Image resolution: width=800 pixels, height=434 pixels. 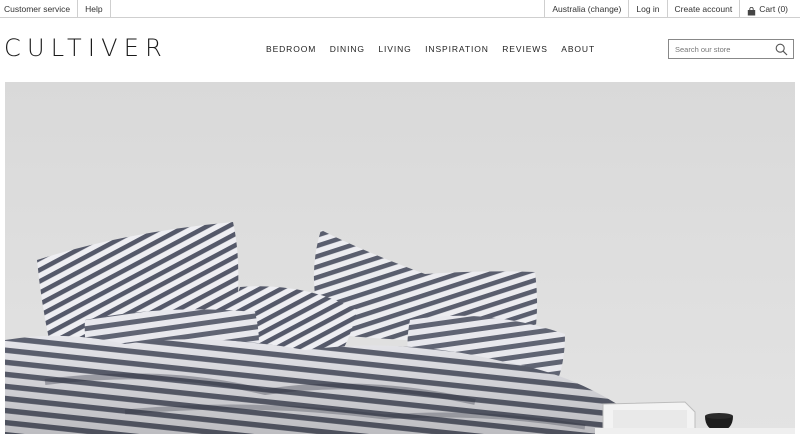 What do you see at coordinates (703, 9) in the screenshot?
I see `create-account-link: Create account` at bounding box center [703, 9].